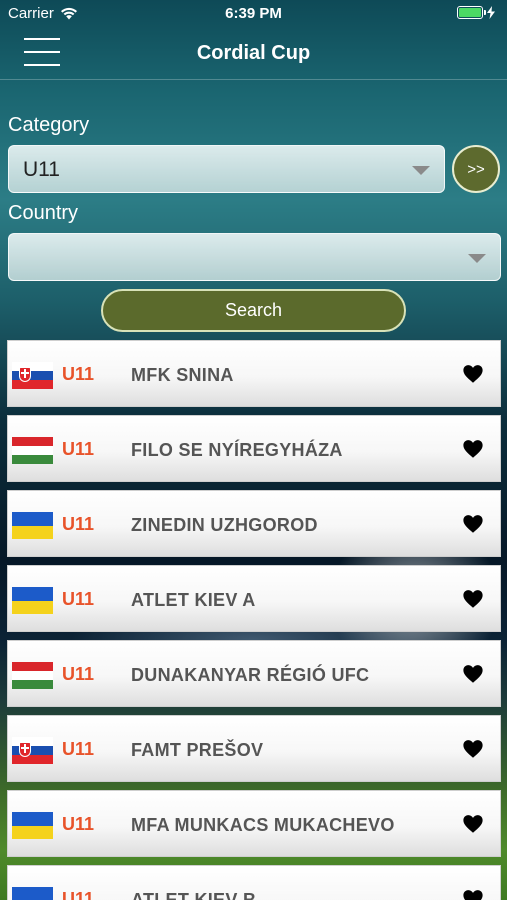  Describe the element at coordinates (182, 375) in the screenshot. I see `team-name: MFK SNINA` at that location.